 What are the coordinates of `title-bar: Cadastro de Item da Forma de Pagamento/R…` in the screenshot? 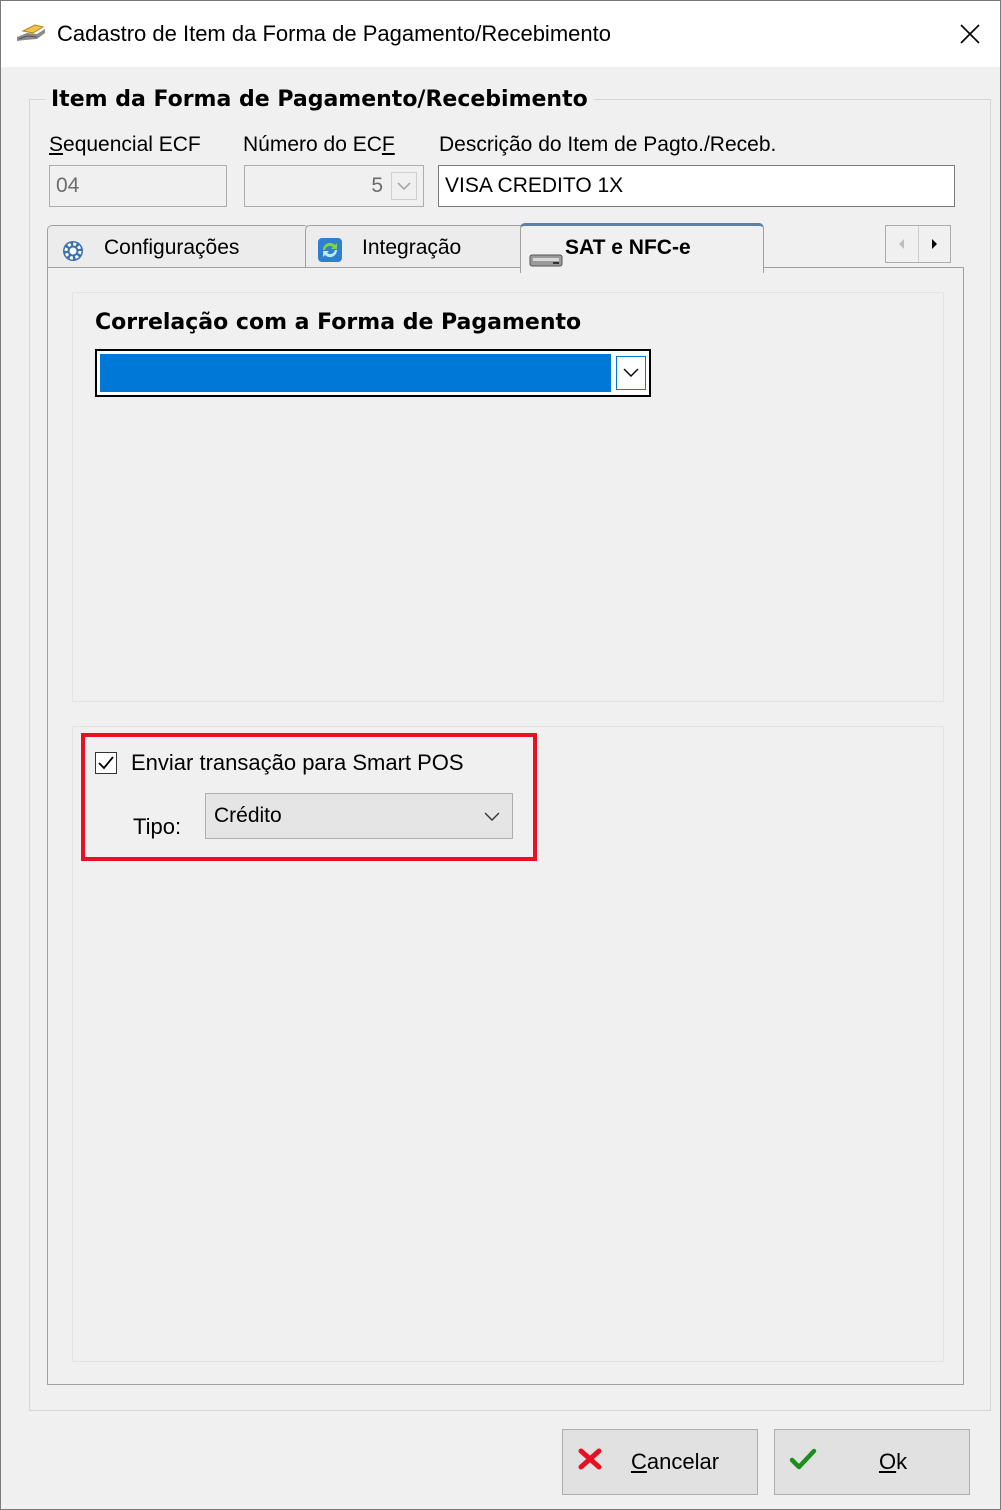 It's located at (500, 34).